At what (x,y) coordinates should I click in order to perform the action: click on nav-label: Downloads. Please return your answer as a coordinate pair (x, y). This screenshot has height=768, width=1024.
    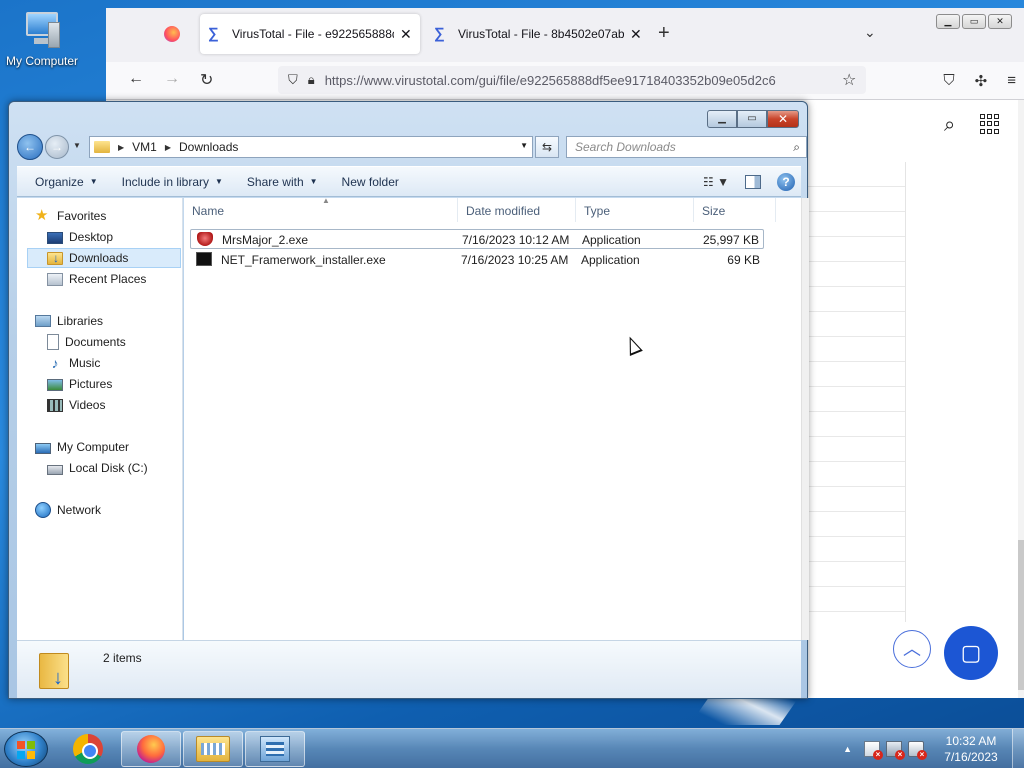
    Looking at the image, I should click on (99, 258).